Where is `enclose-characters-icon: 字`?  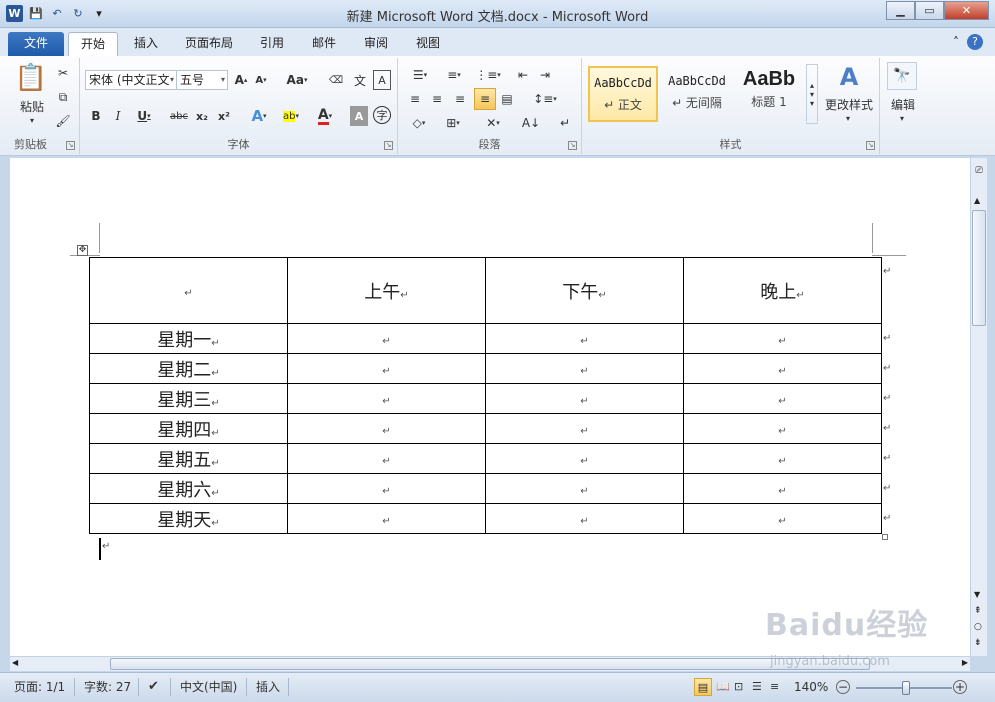
enclose-characters-icon: 字 is located at coordinates (382, 115).